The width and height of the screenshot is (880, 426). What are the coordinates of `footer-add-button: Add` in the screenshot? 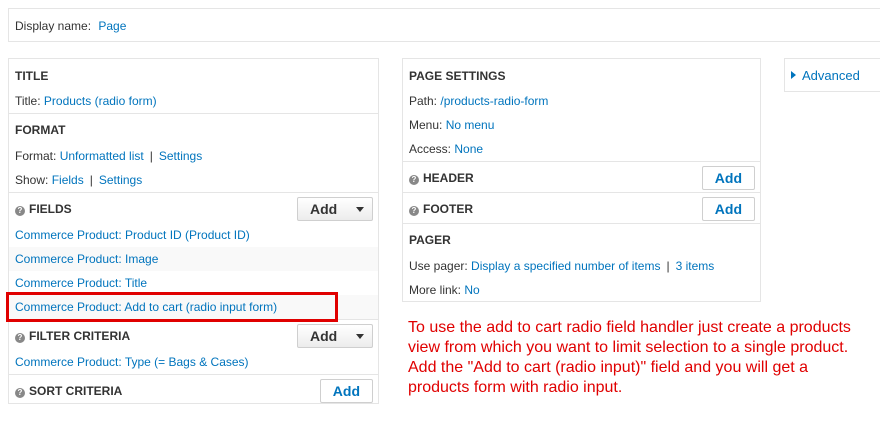 It's located at (728, 209).